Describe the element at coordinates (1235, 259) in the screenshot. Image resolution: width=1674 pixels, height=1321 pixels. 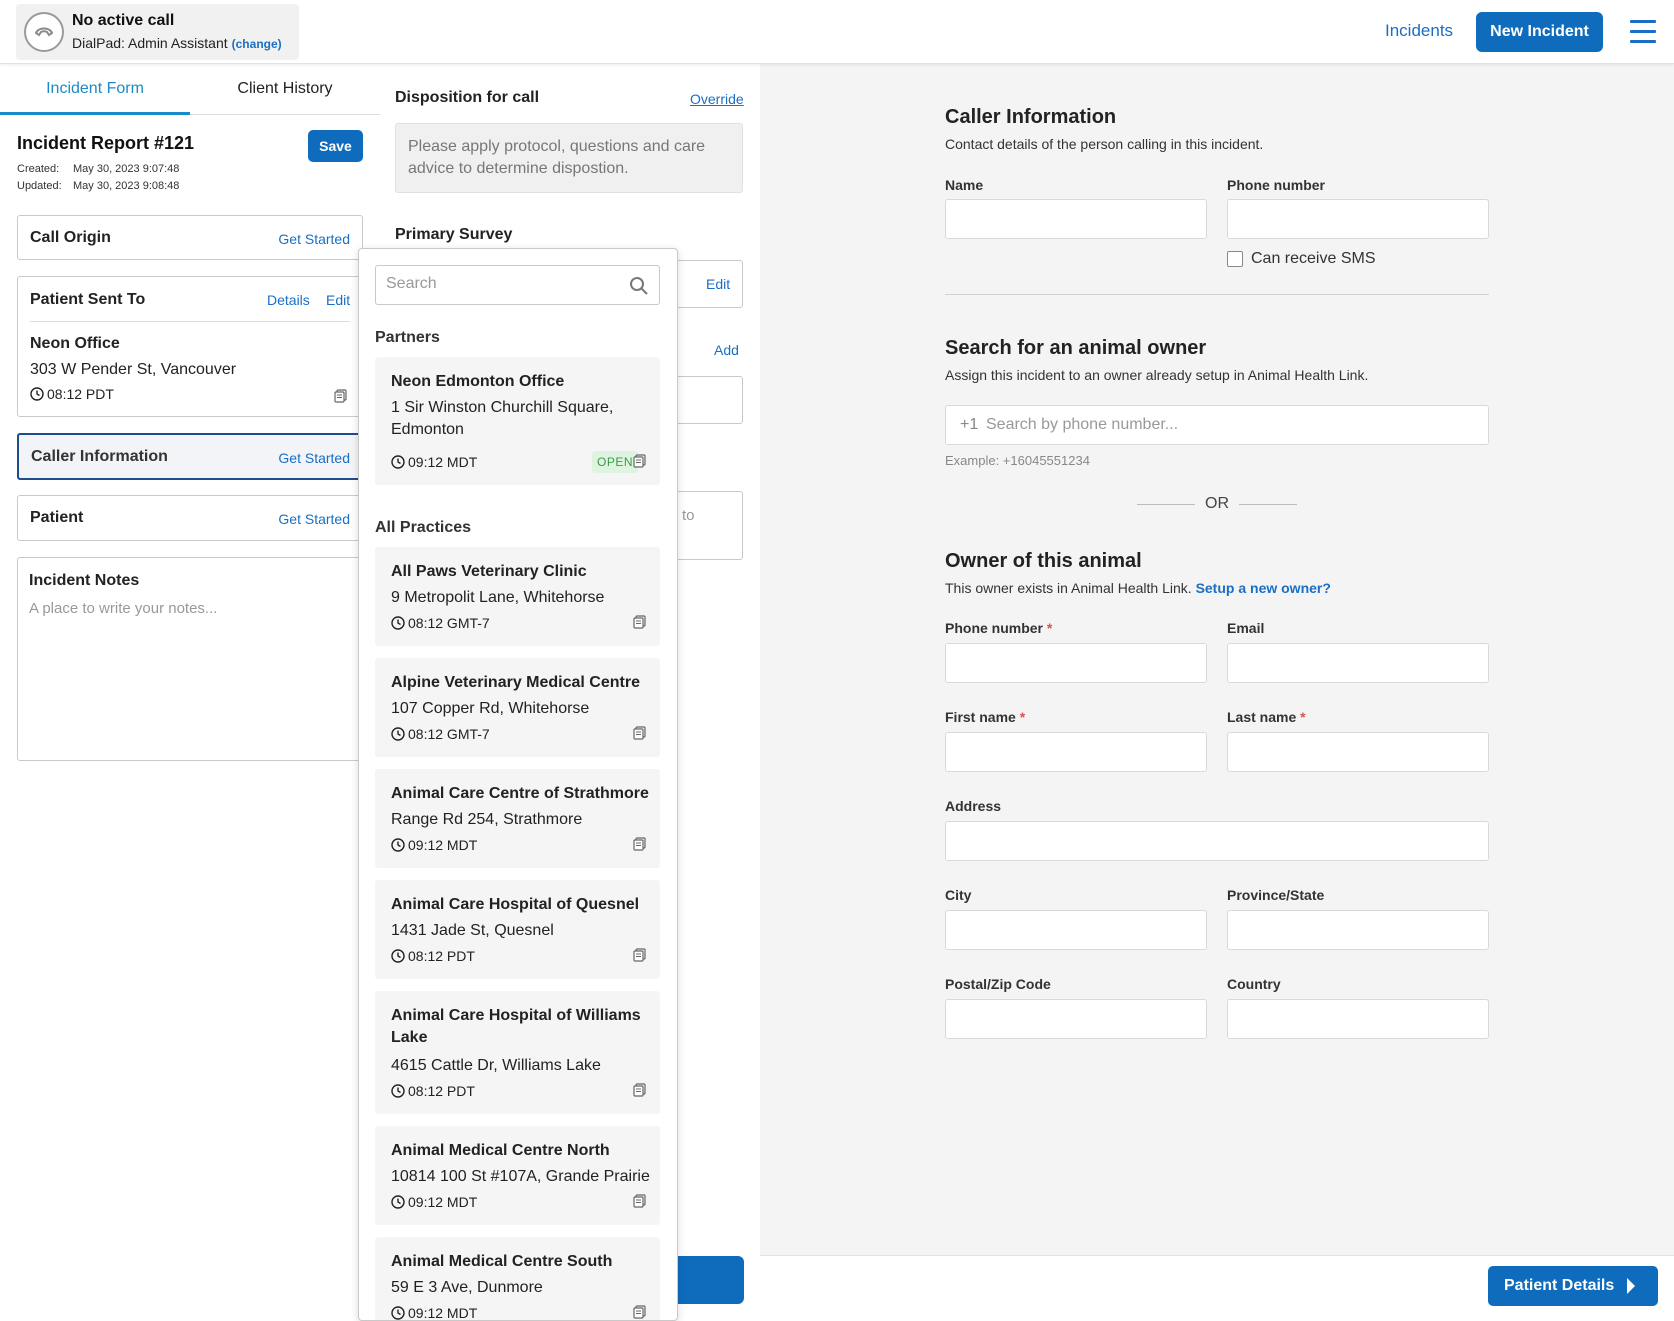
I see `sms-checkbox` at that location.